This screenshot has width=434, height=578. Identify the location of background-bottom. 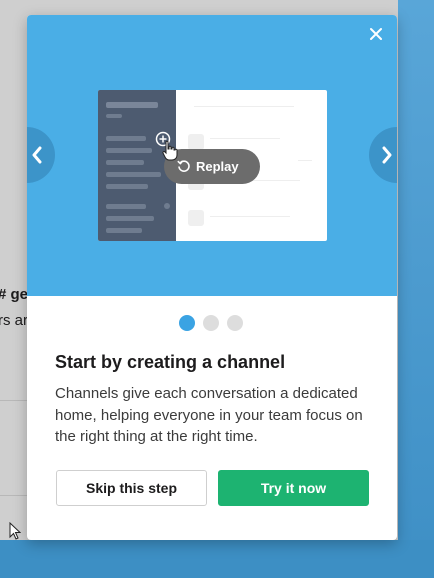
(217, 559).